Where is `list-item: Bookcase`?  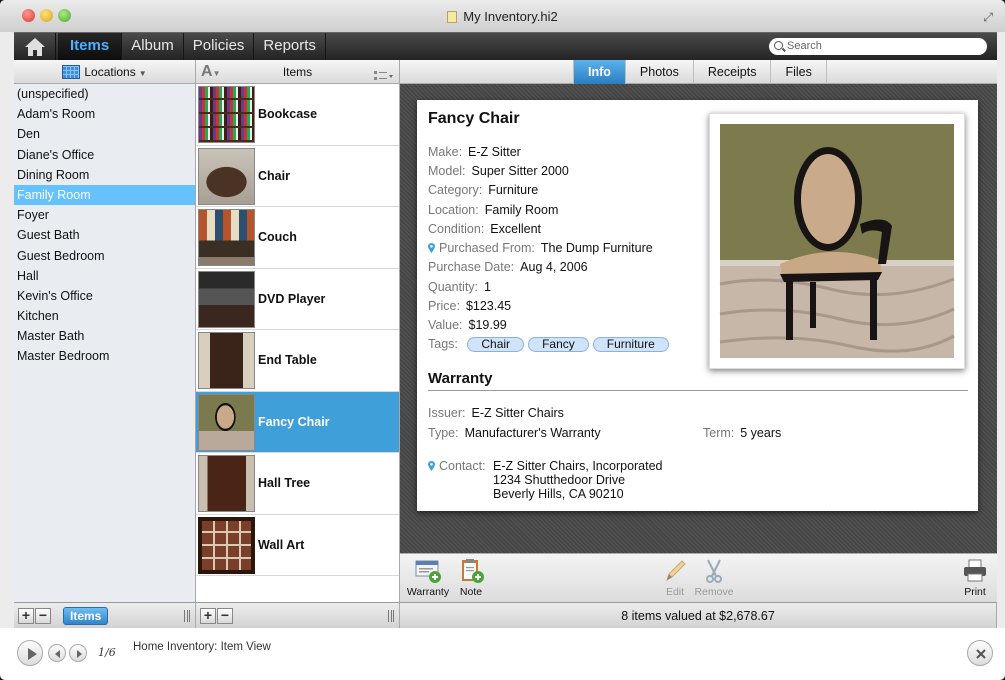
list-item: Bookcase is located at coordinates (297, 115).